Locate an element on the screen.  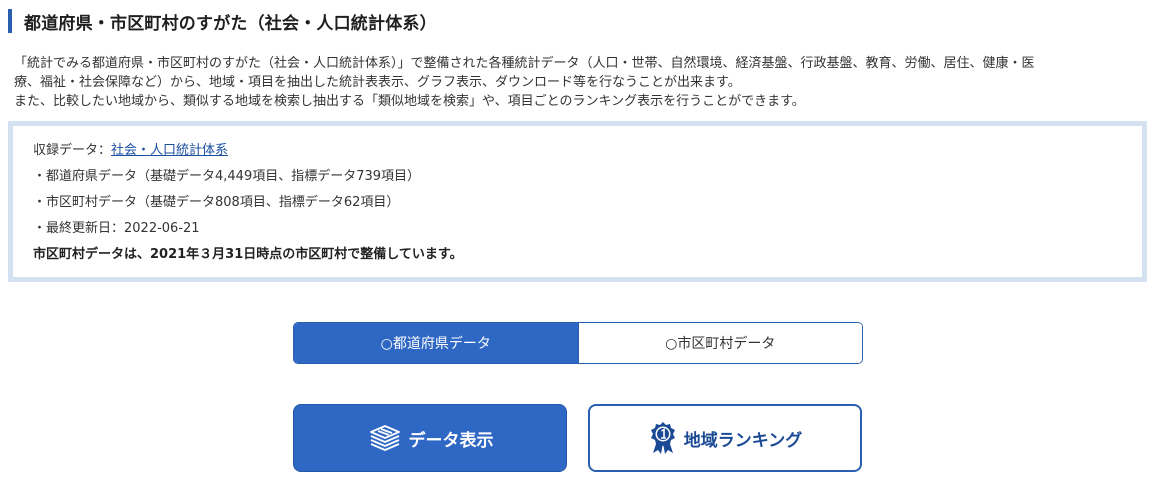
recorded-data-row: 収録データ：社会・人口統計体系 is located at coordinates (587, 154).